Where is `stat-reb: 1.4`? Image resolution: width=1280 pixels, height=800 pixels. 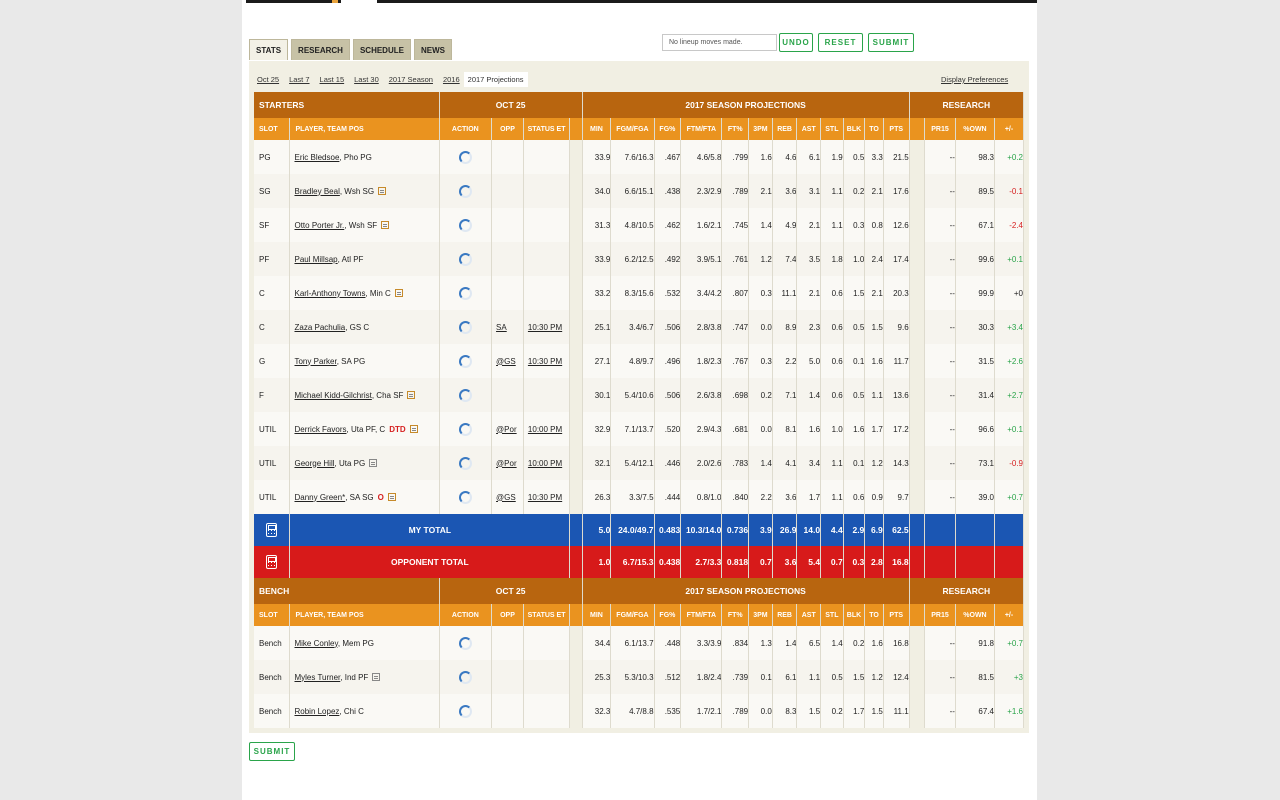
stat-reb: 1.4 is located at coordinates (785, 643).